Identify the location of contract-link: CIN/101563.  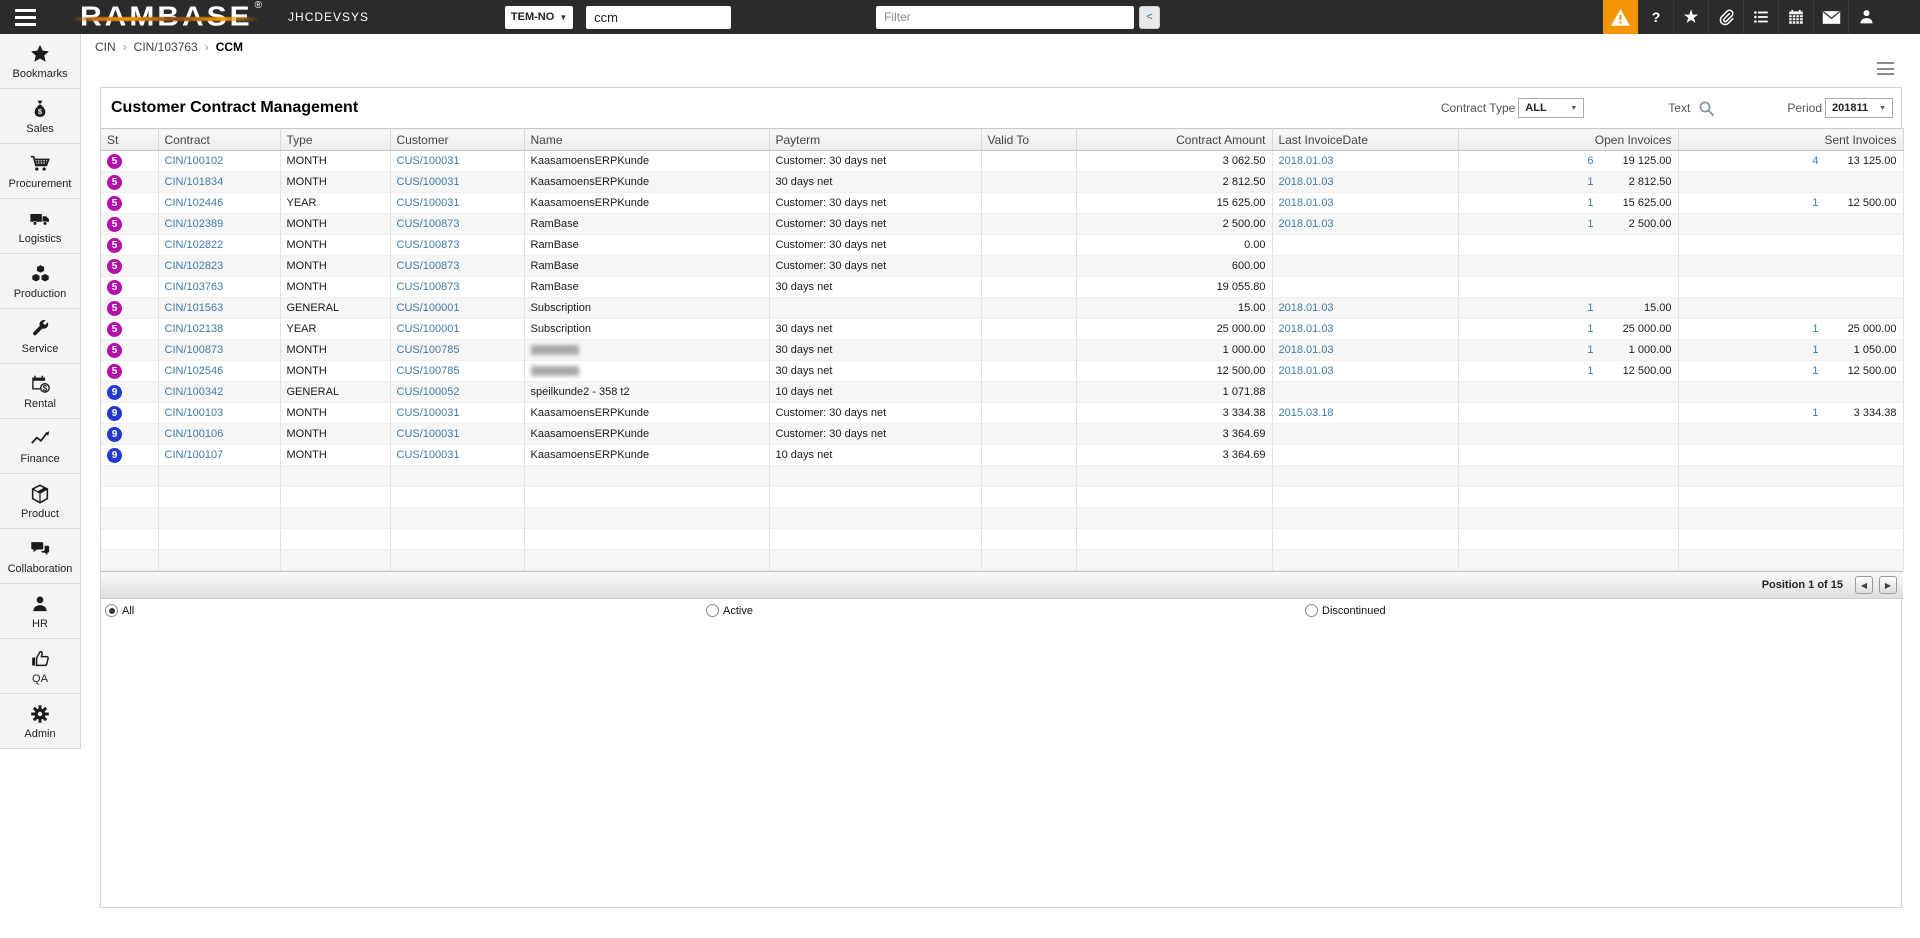
(194, 308).